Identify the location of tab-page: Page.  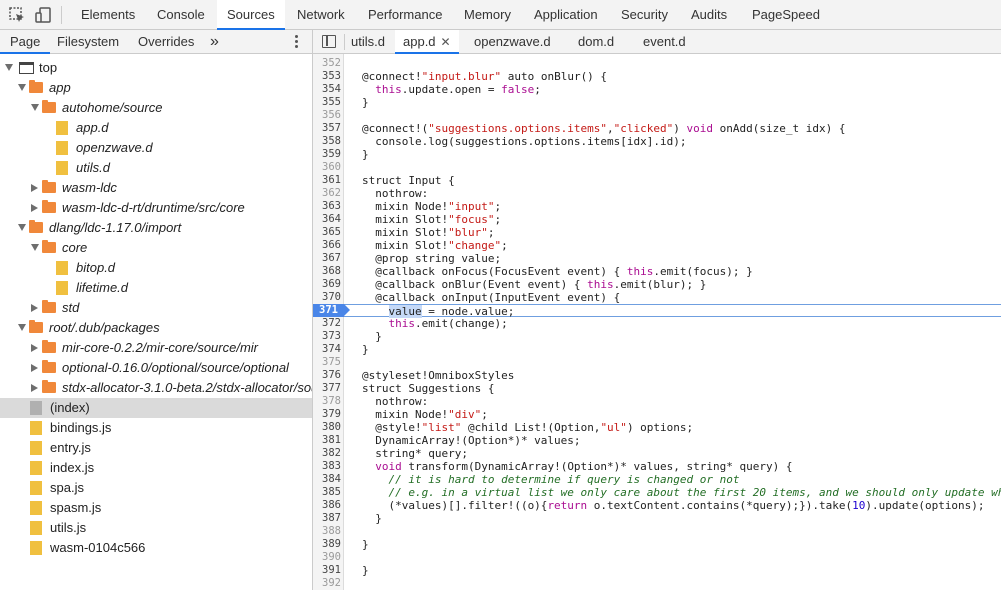
(25, 42).